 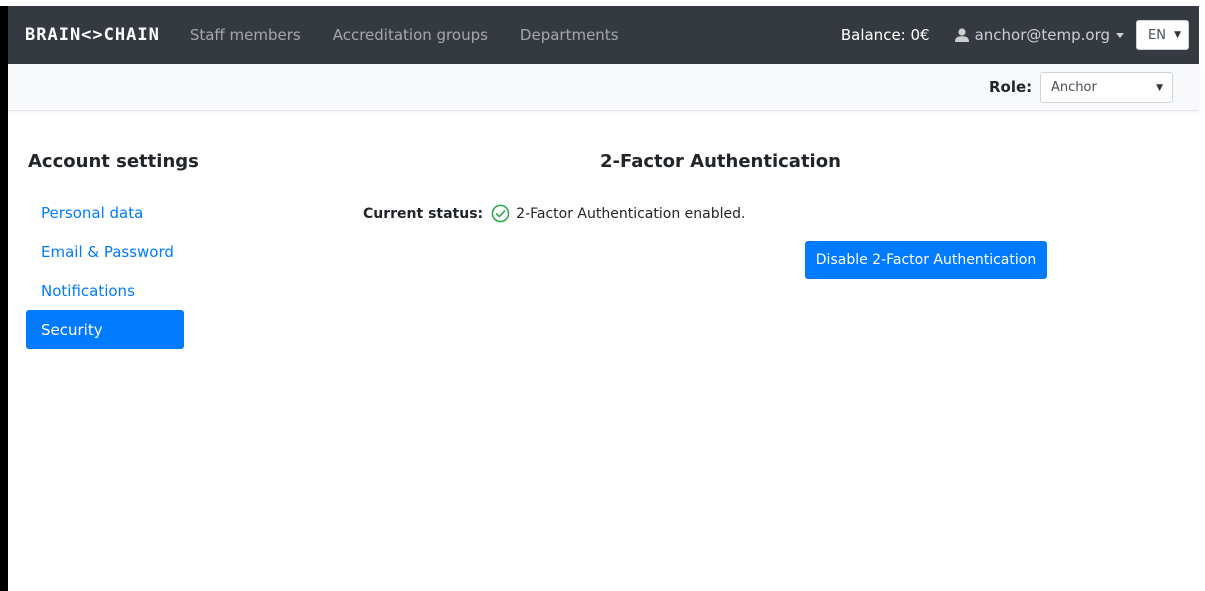 I want to click on nav-link-accreditation-groups: Accreditation groups, so click(x=410, y=35).